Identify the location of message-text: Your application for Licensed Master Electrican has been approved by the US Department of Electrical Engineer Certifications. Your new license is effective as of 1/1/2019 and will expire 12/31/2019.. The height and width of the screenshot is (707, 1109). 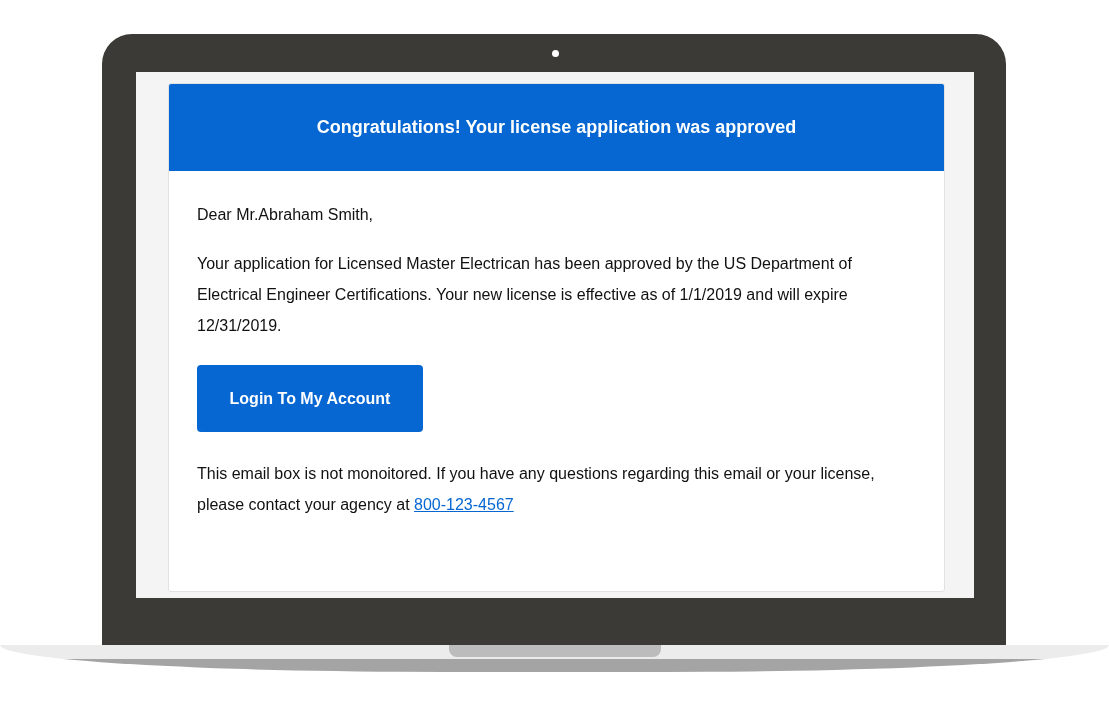
(525, 295).